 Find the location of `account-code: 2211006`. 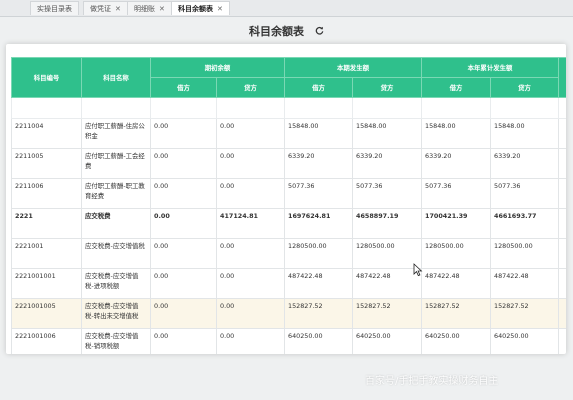

account-code: 2211006 is located at coordinates (46, 193).